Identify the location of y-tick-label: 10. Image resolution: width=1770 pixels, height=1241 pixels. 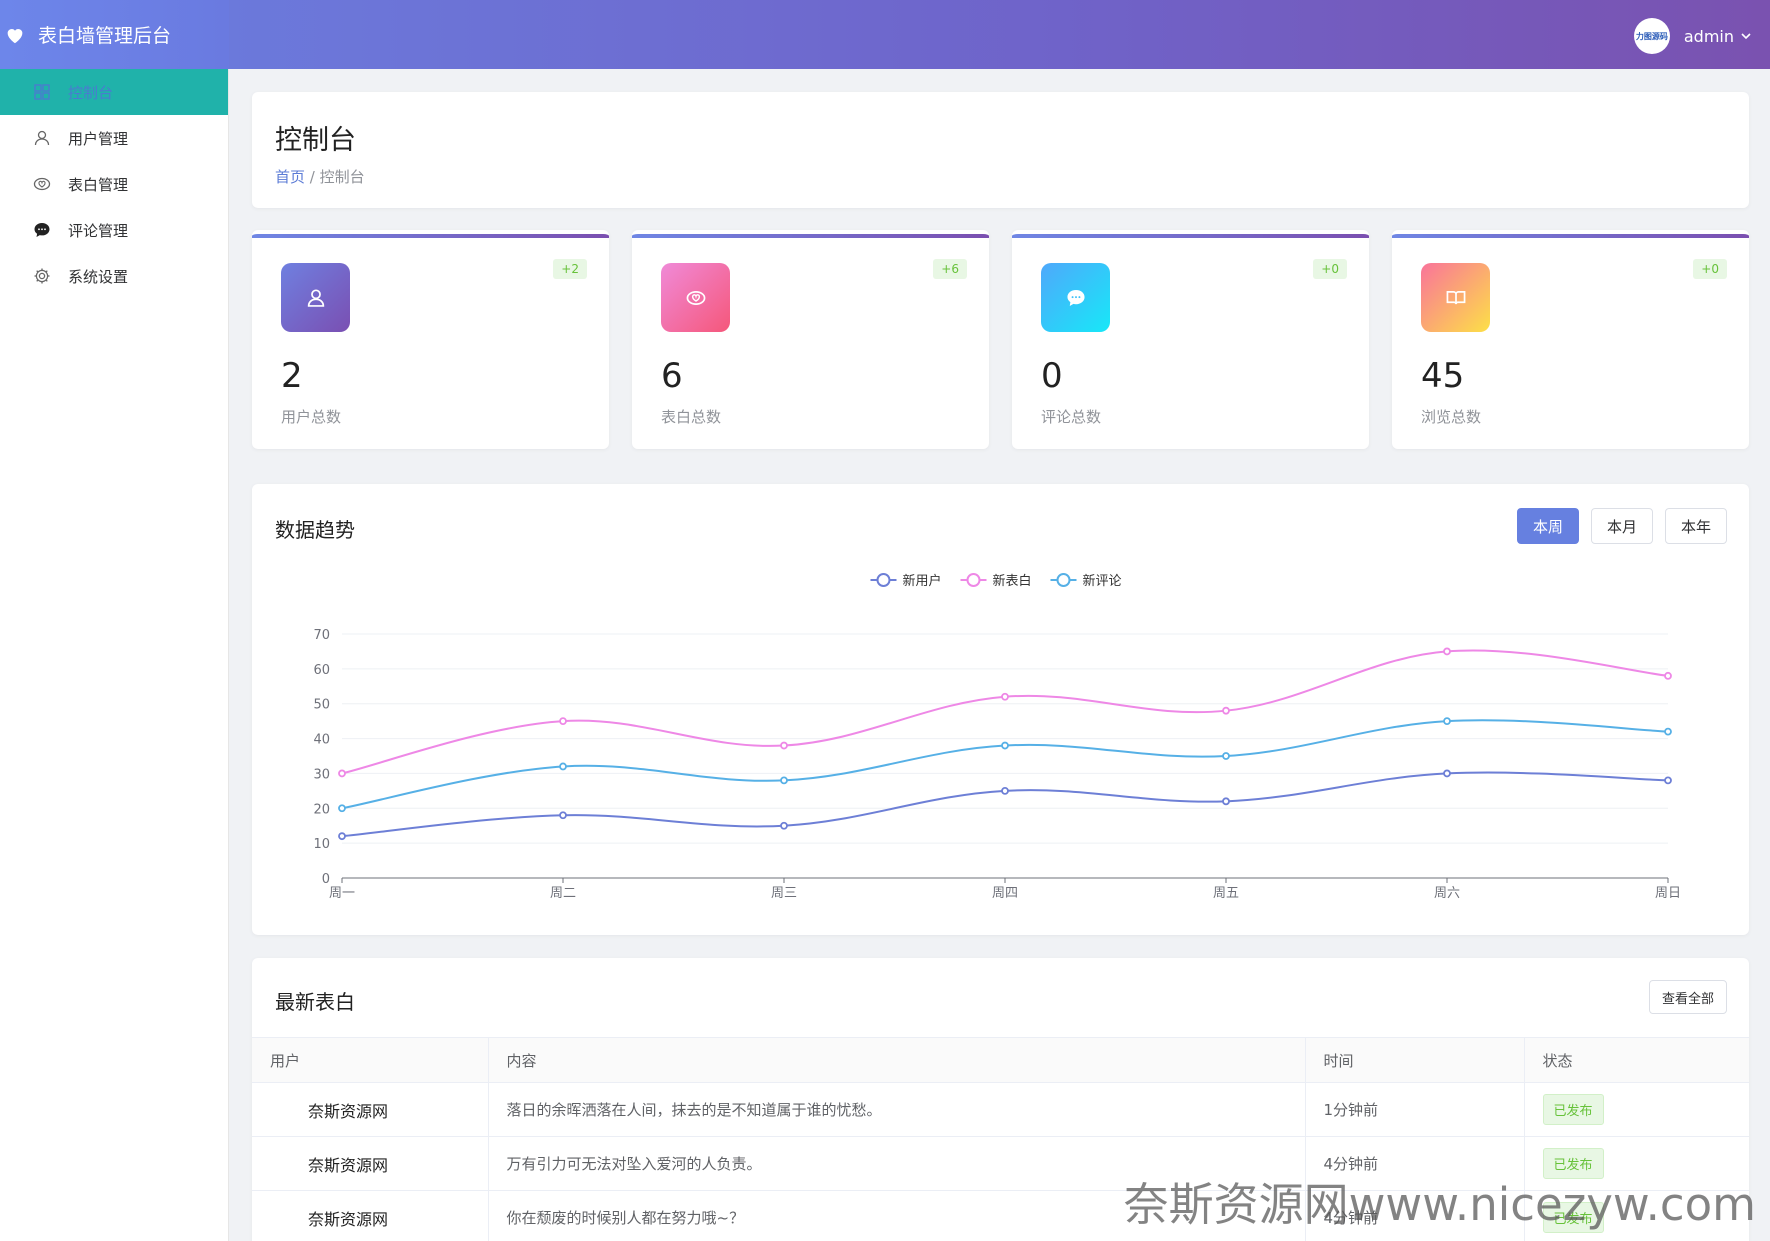
(321, 844).